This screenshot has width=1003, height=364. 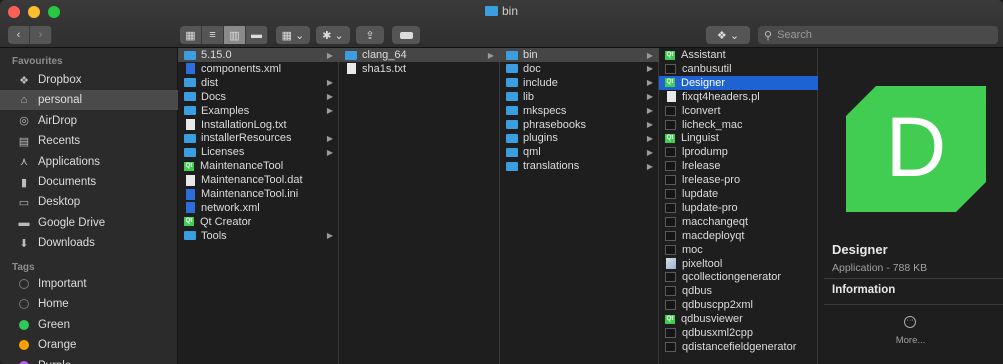 I want to click on file-row-tools: Tools ▶, so click(x=258, y=236).